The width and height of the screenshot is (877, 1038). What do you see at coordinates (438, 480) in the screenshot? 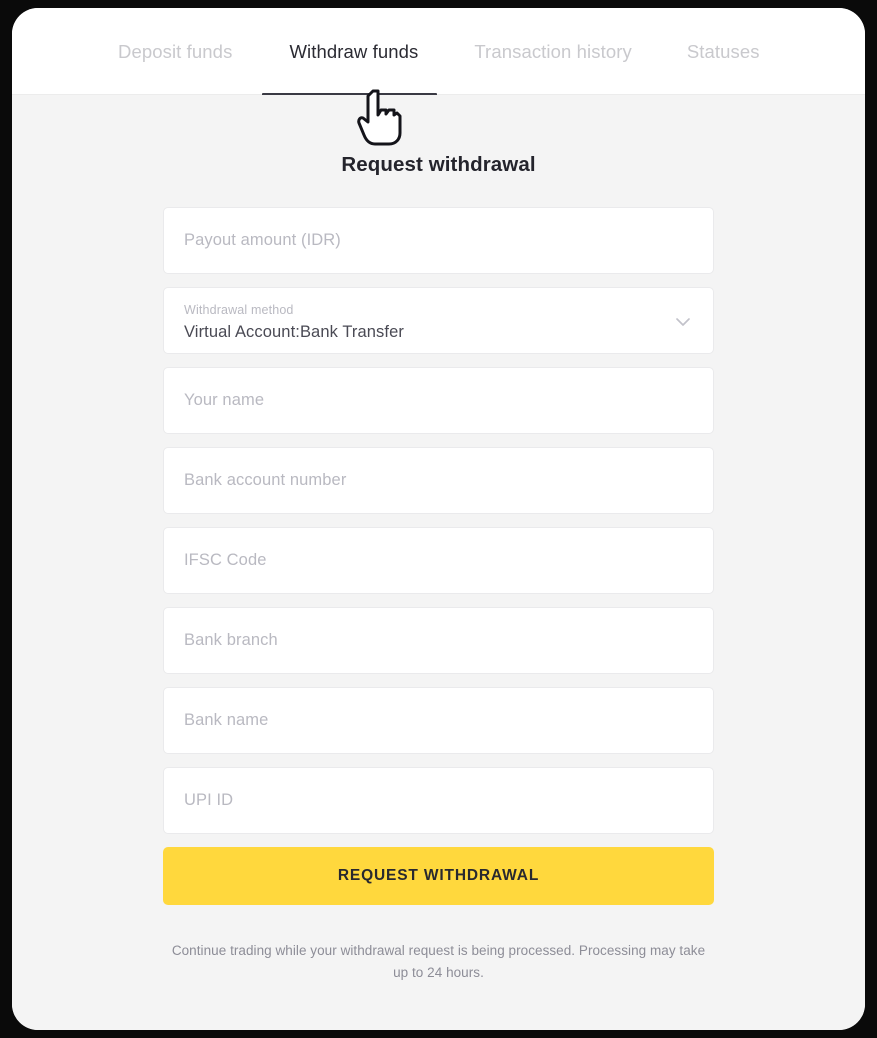
I see `bank-account-number-input: Bank account number` at bounding box center [438, 480].